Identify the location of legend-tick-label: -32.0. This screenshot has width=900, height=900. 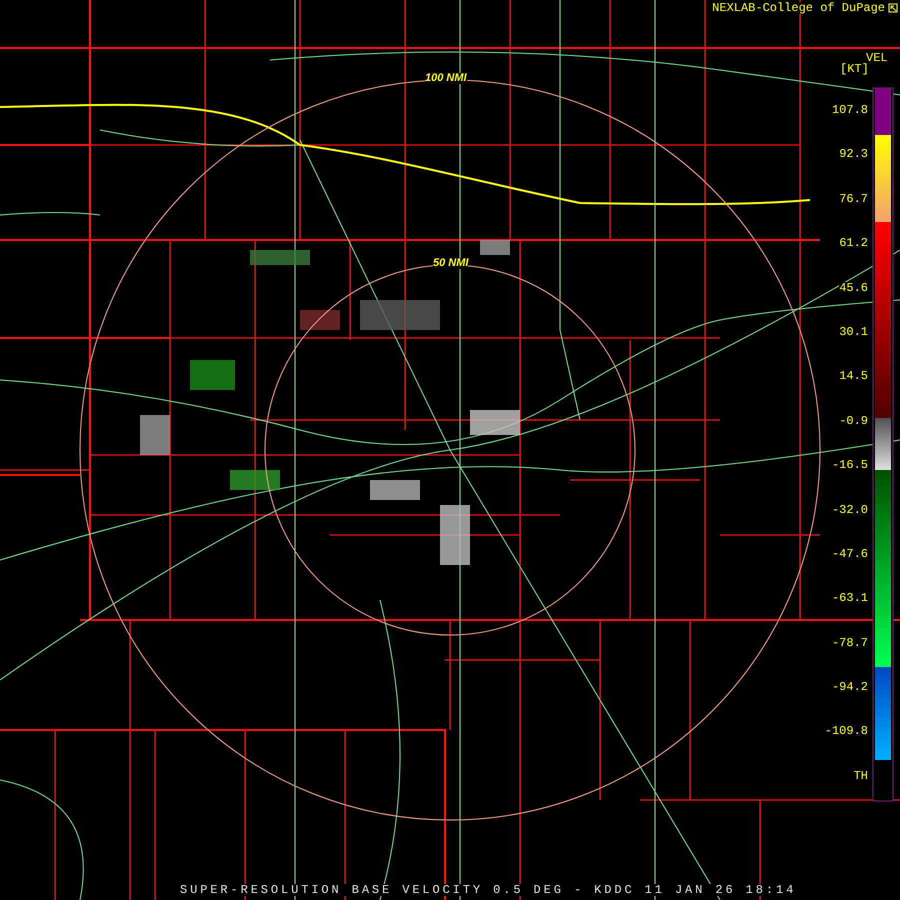
(850, 510).